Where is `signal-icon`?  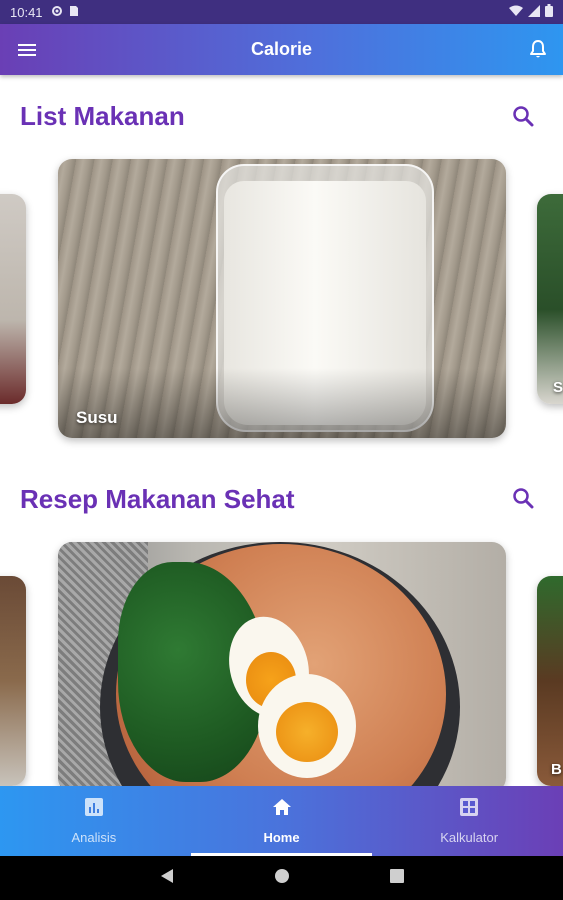 signal-icon is located at coordinates (534, 12).